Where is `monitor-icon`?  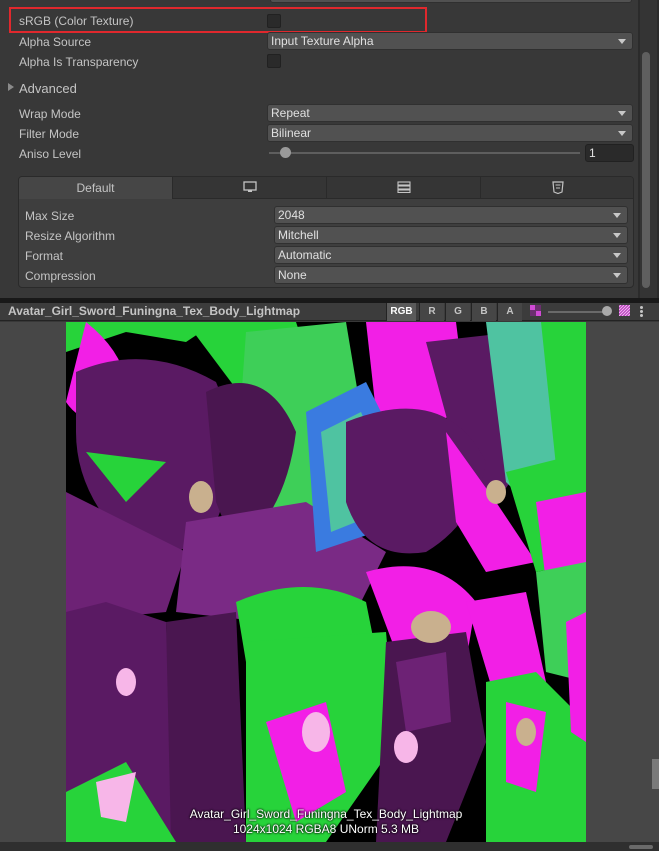 monitor-icon is located at coordinates (249, 186).